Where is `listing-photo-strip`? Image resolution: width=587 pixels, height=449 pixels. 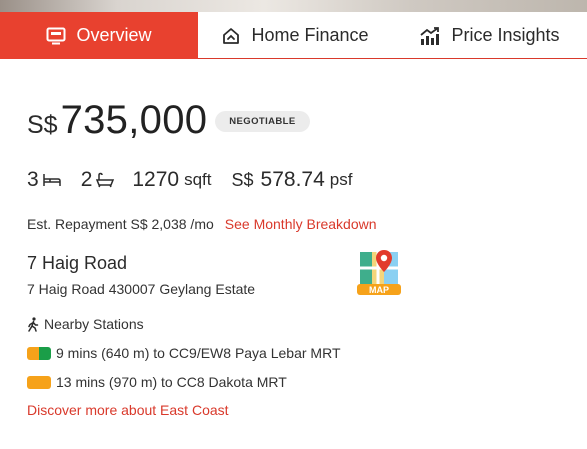
listing-photo-strip is located at coordinates (293, 6).